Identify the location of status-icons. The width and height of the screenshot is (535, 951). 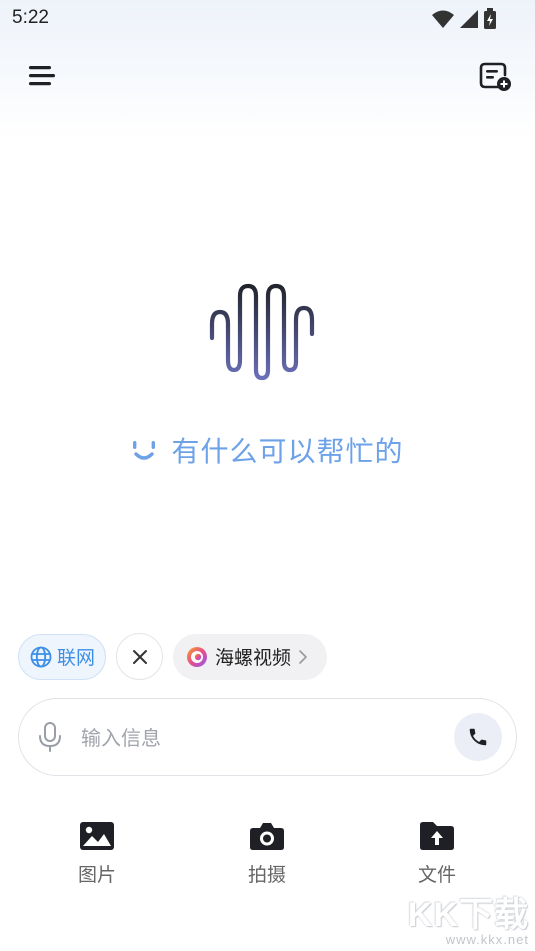
(464, 19).